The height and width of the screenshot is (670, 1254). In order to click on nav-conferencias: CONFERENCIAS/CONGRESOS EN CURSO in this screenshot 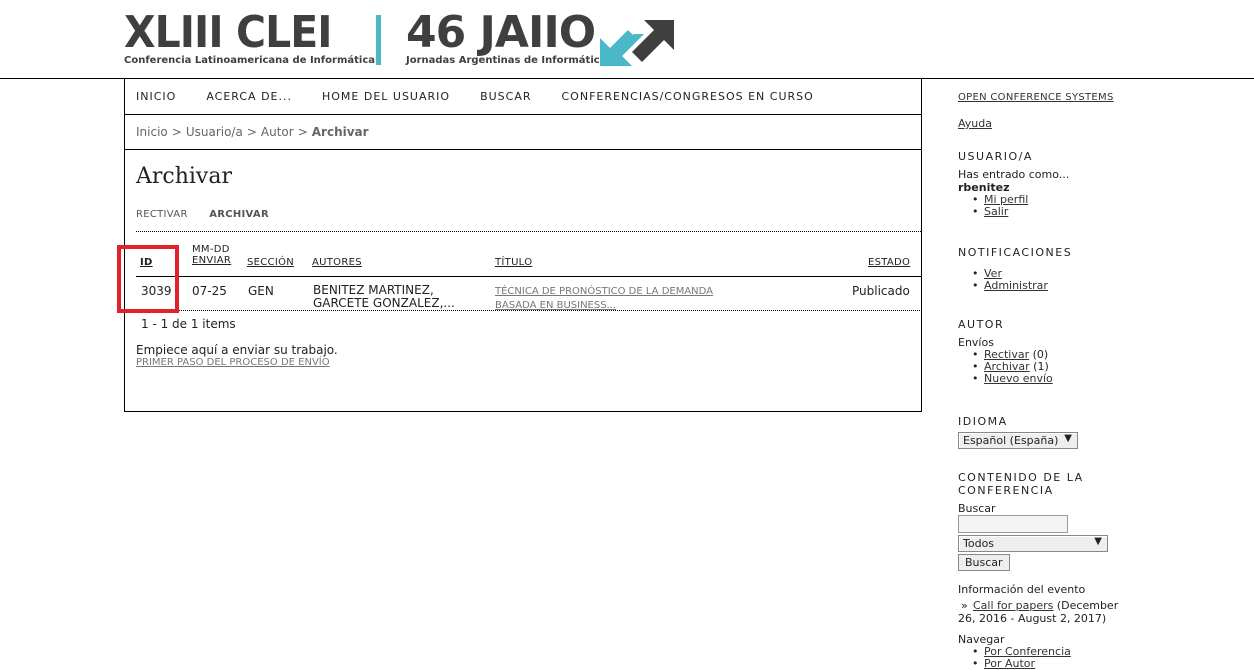, I will do `click(688, 96)`.